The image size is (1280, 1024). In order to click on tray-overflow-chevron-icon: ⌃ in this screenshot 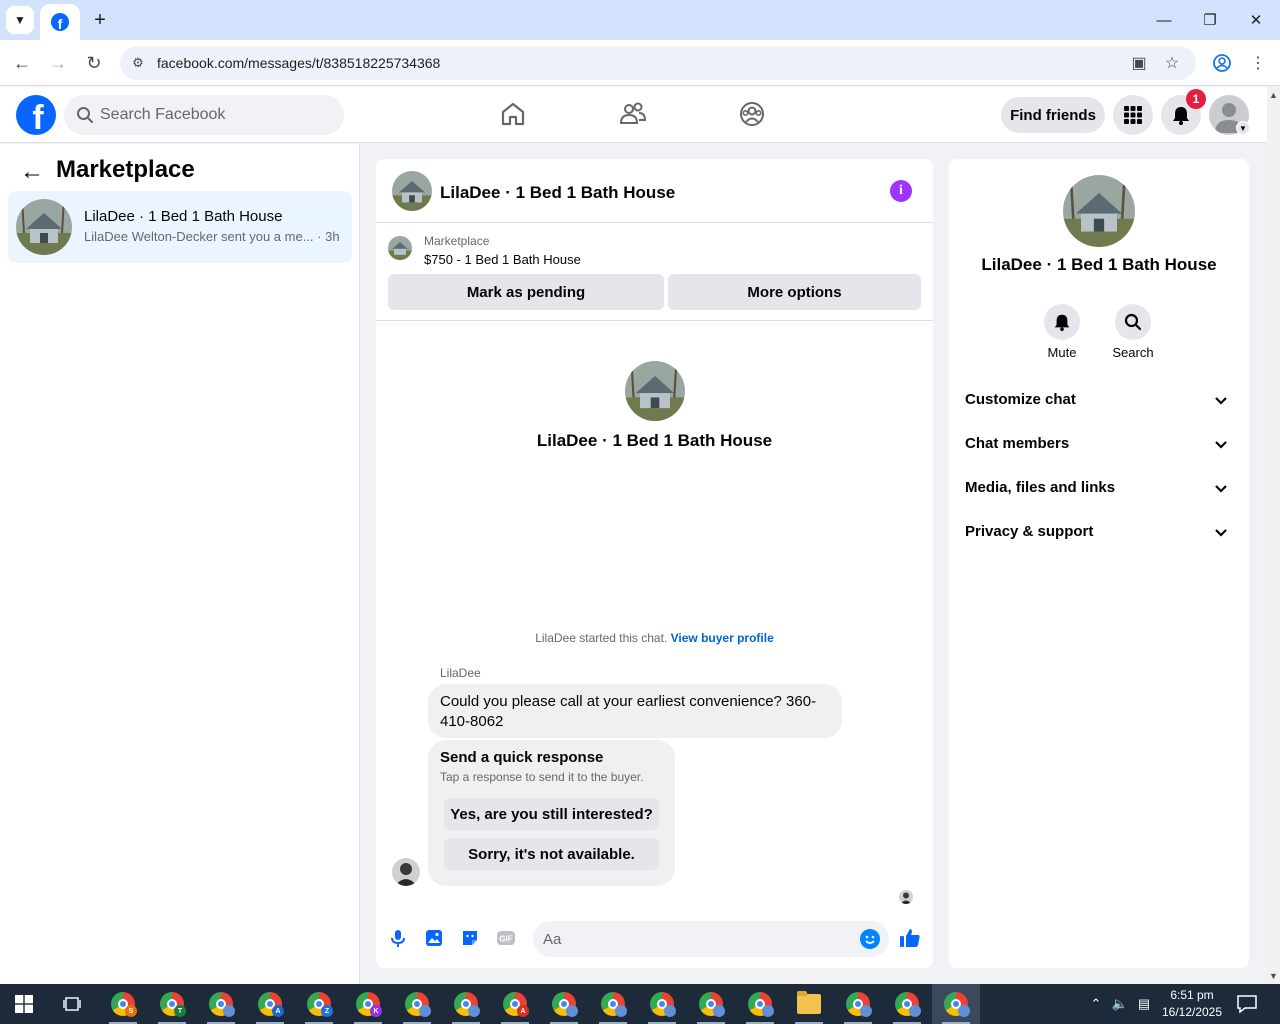, I will do `click(1096, 1004)`.